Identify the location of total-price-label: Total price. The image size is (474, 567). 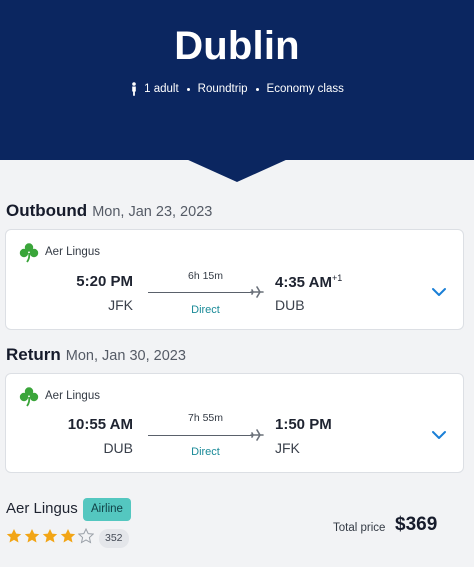
(359, 528).